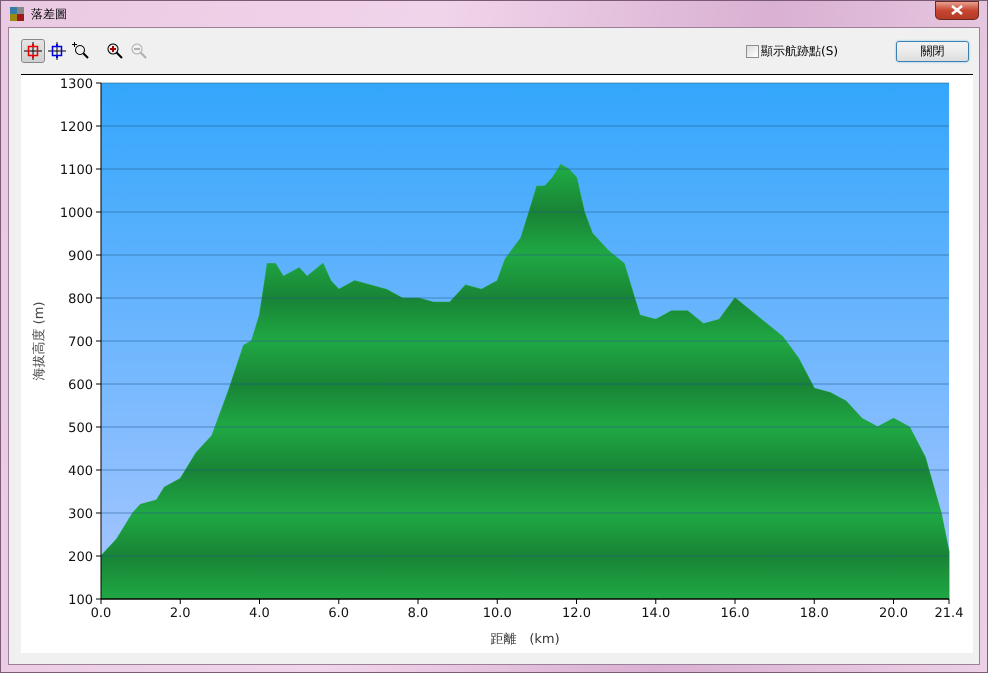 The image size is (988, 673). What do you see at coordinates (101, 613) in the screenshot?
I see `x-tick-label: 0.0` at bounding box center [101, 613].